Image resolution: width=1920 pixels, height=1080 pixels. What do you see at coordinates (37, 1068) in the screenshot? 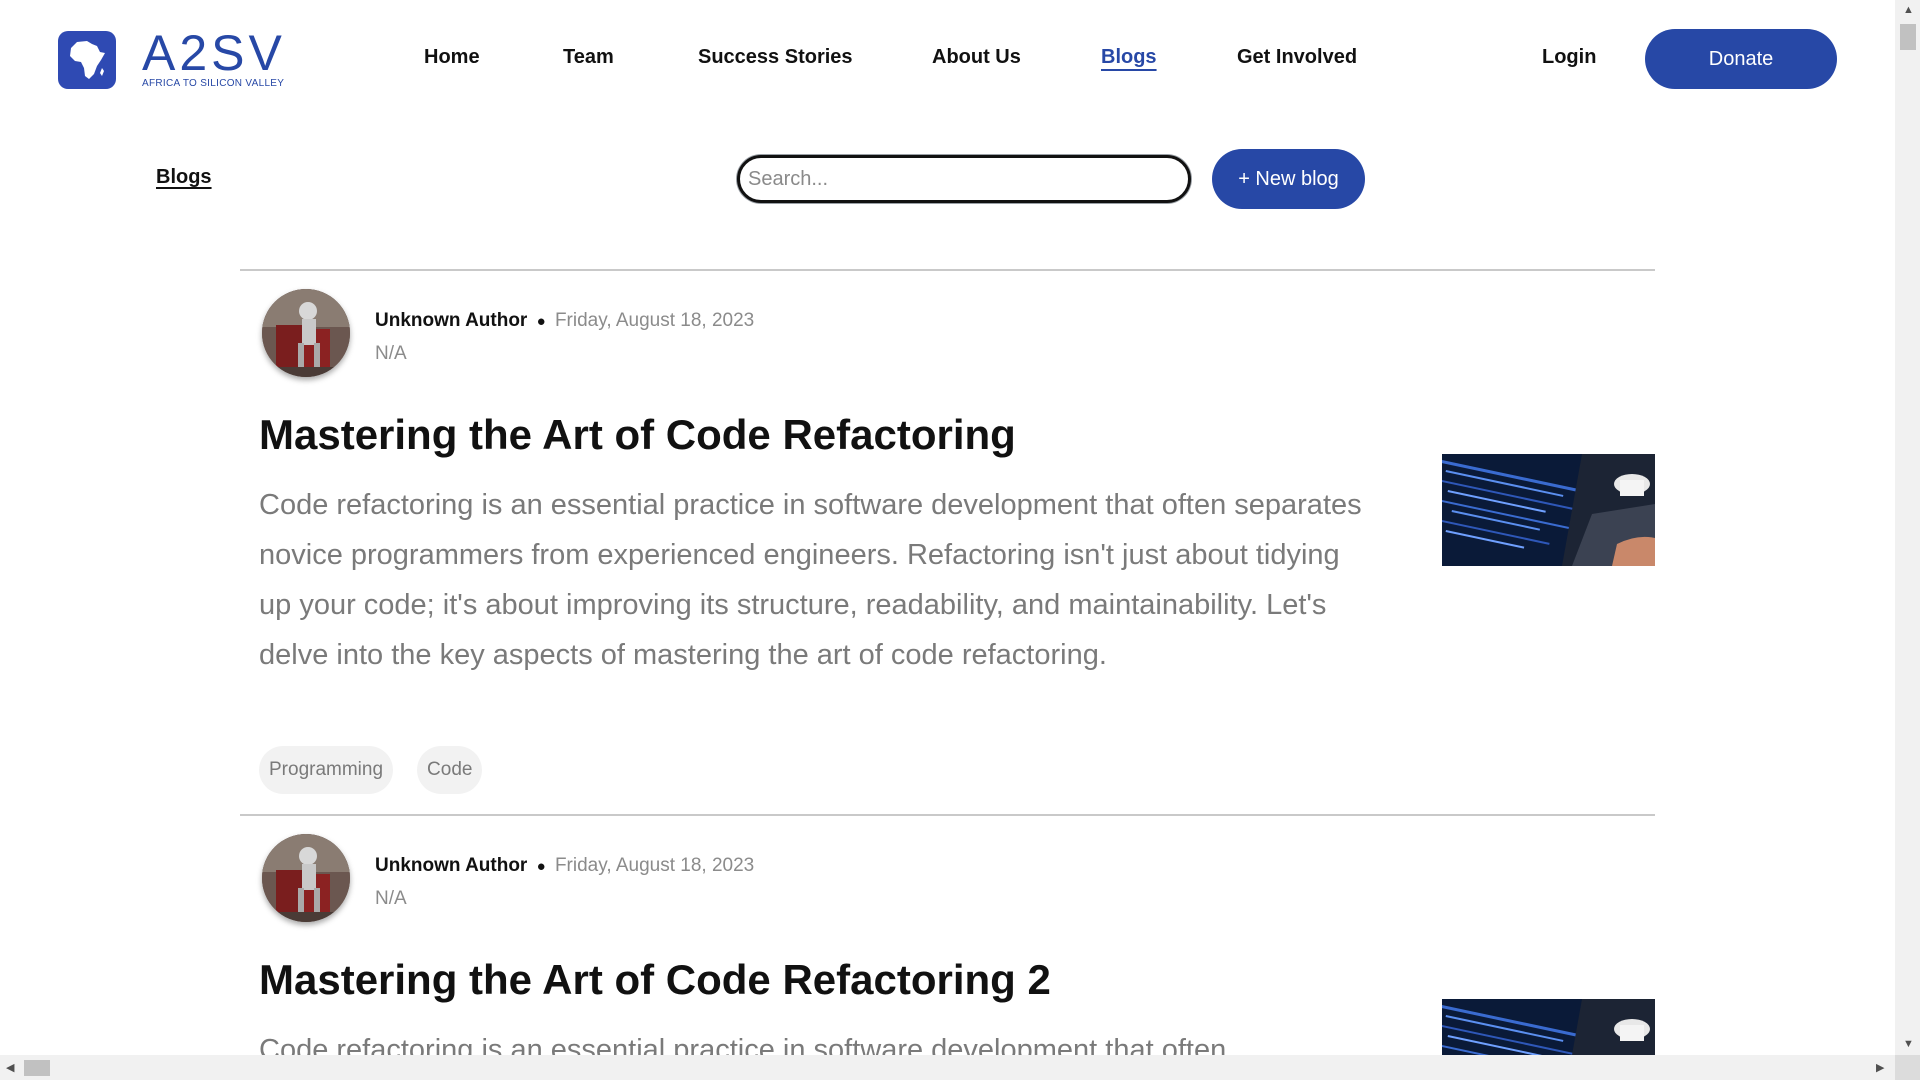
I see `horizontal-scroll-thumb` at bounding box center [37, 1068].